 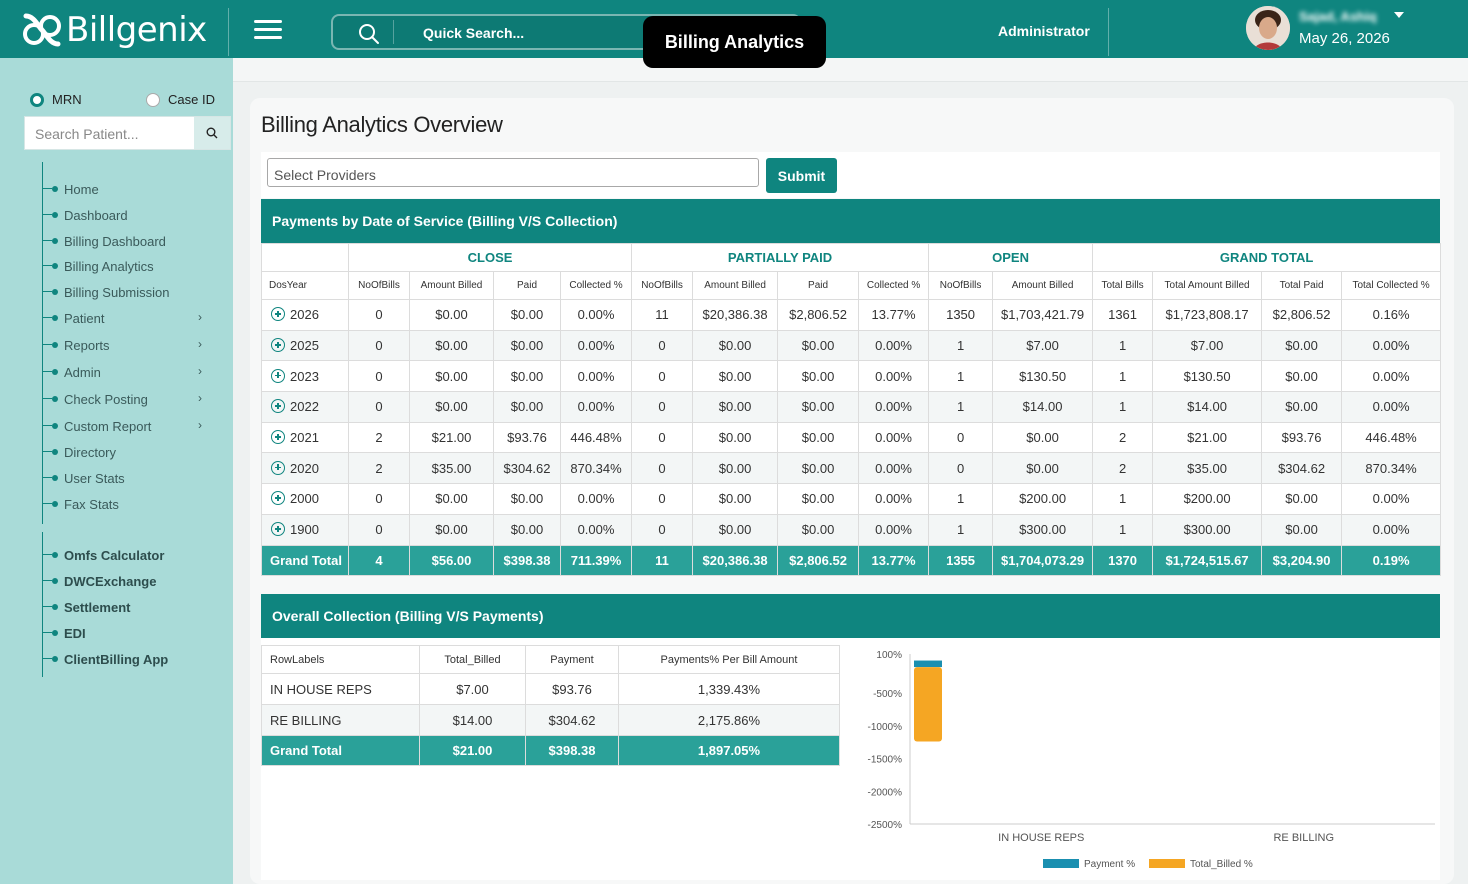 I want to click on radio-case-circle, so click(x=153, y=99).